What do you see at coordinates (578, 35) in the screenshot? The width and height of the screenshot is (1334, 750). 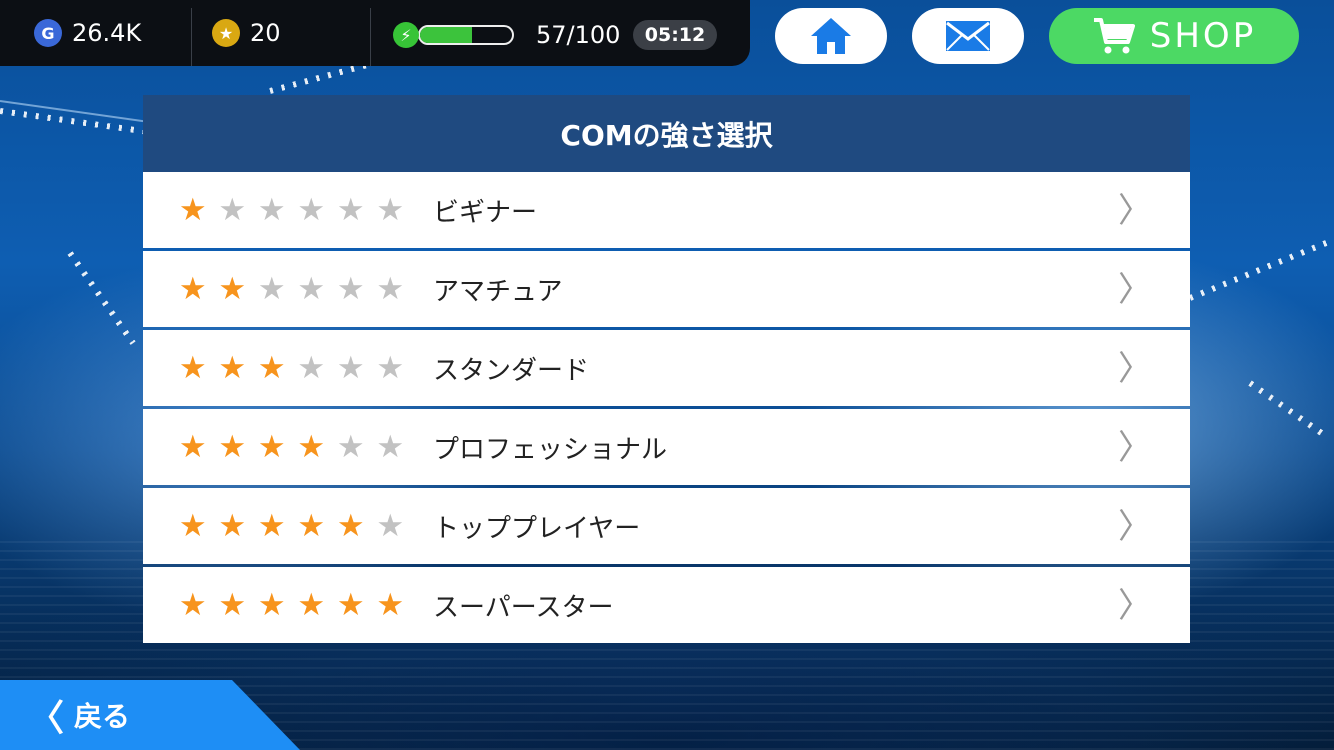 I see `stamina-value: 57/100` at bounding box center [578, 35].